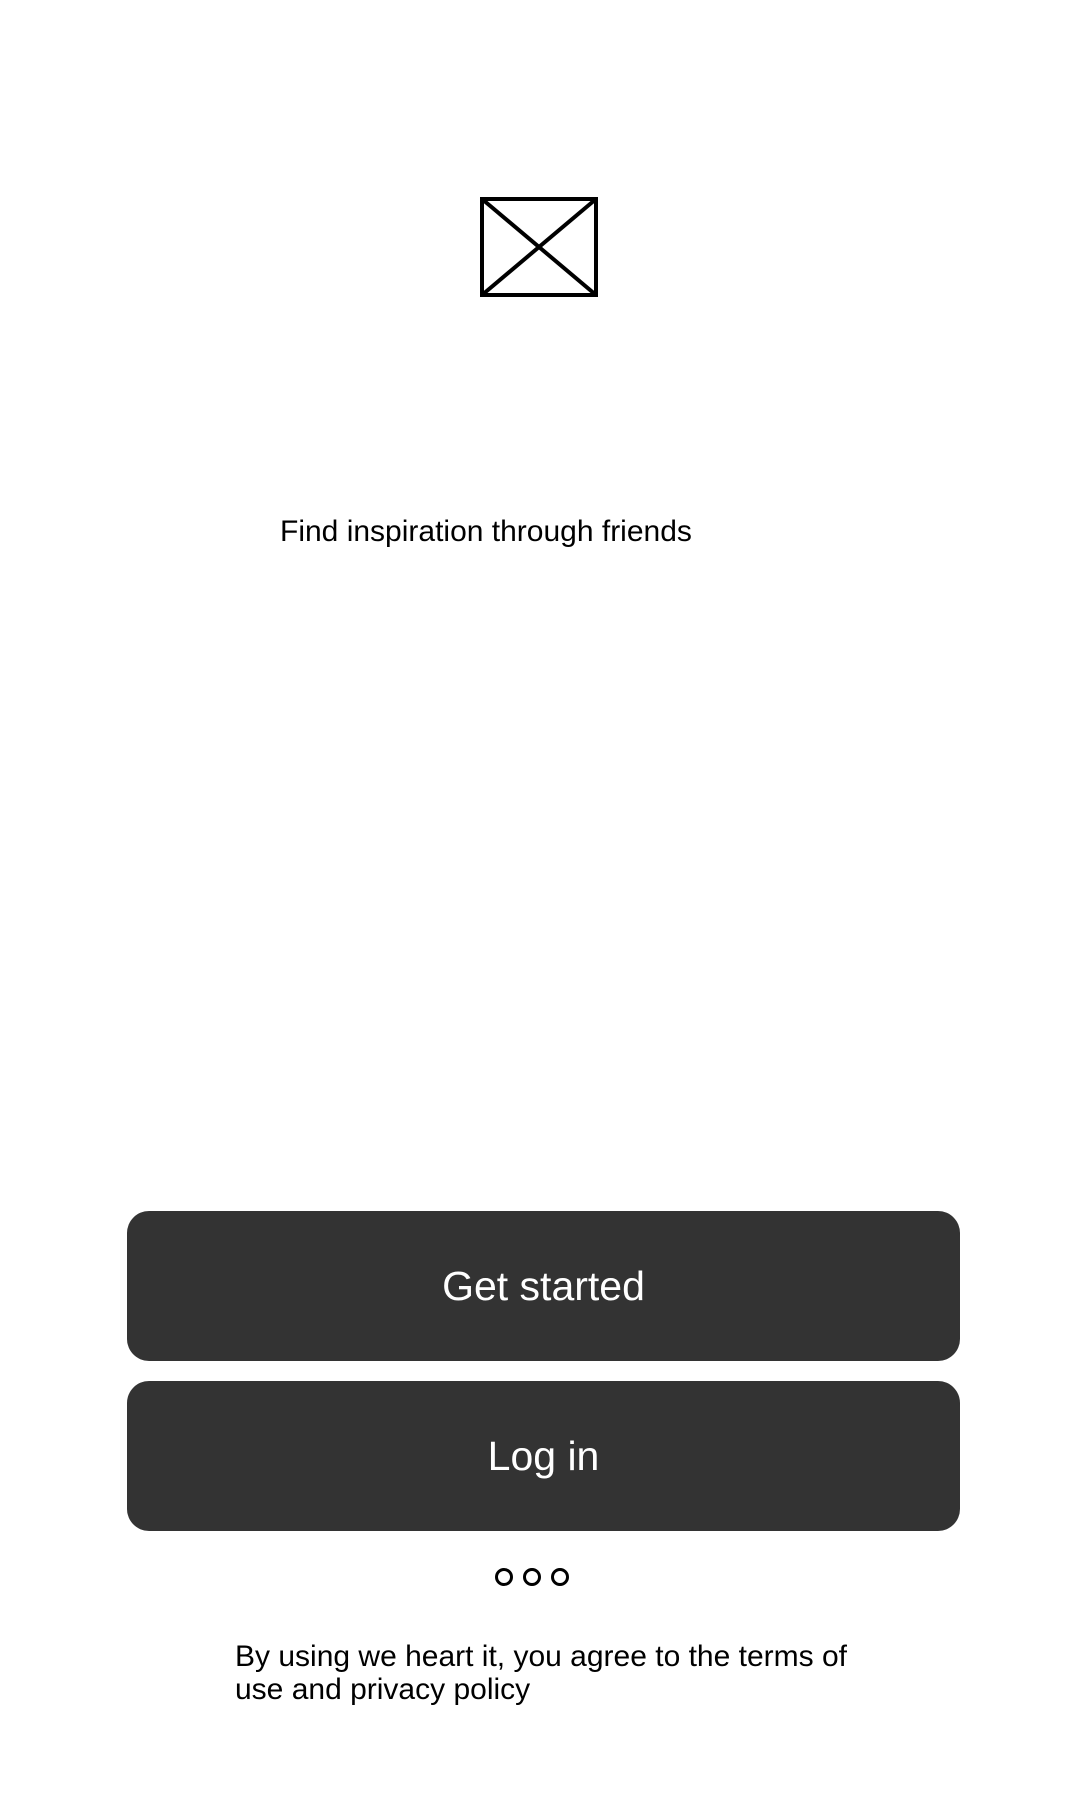 The height and width of the screenshot is (1800, 1080). I want to click on tagline: Find inspiration through friends, so click(486, 531).